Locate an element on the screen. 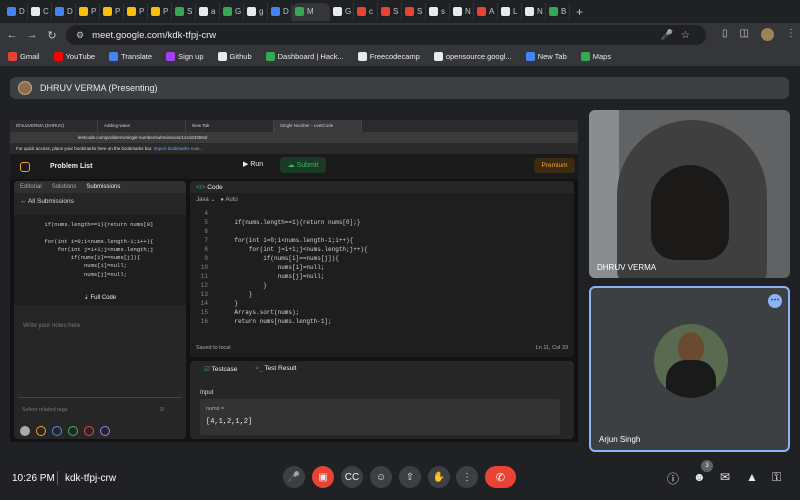 This screenshot has height=500, width=800. code-title: Code is located at coordinates (215, 187).